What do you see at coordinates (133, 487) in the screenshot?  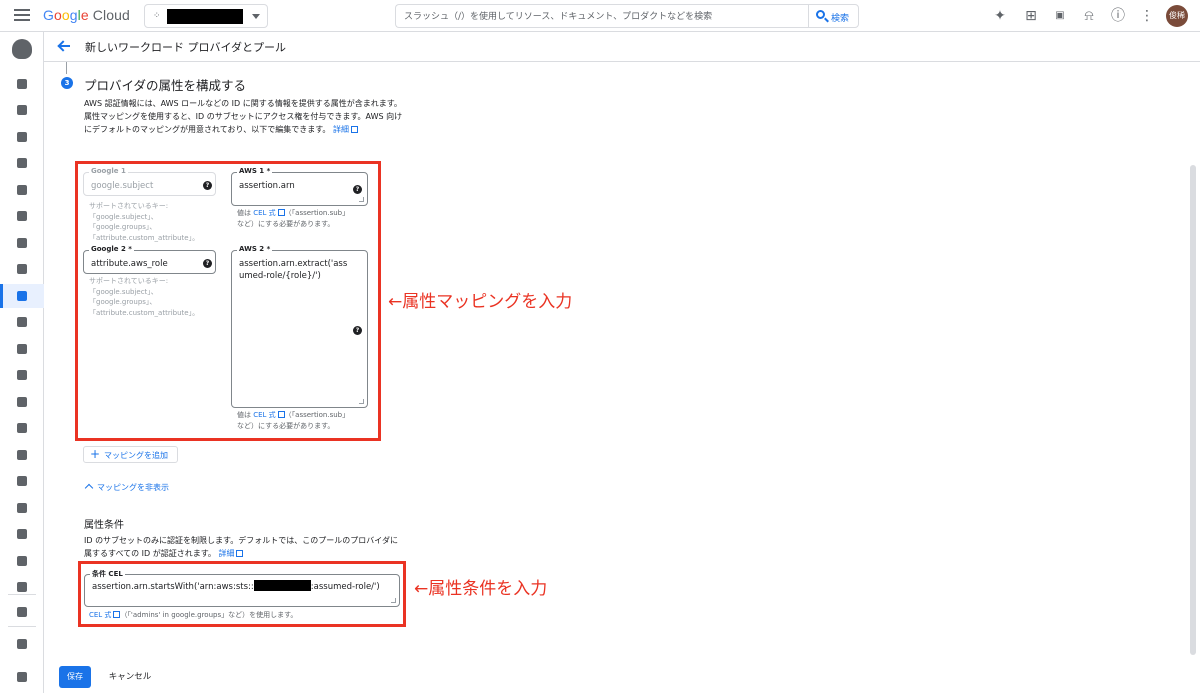 I see `hide-mapping-label: マッピングを非表示` at bounding box center [133, 487].